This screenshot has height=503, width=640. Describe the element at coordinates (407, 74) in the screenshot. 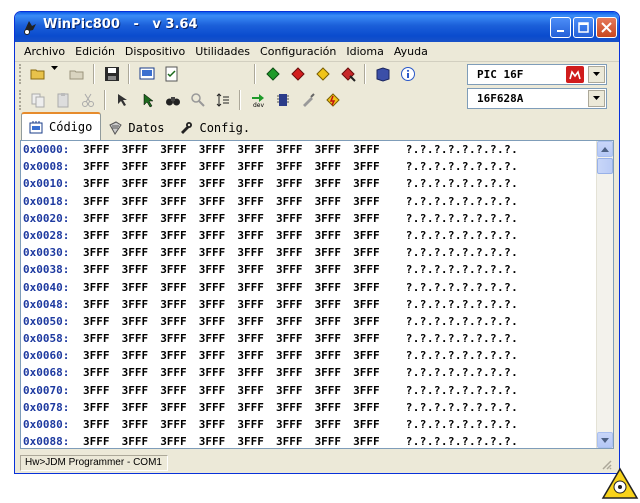

I see `about-button` at that location.